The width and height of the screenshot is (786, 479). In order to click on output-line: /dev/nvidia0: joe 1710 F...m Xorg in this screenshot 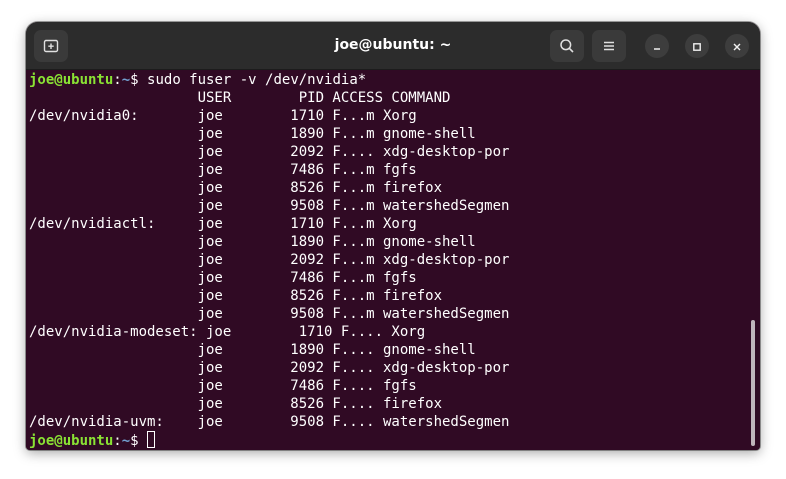, I will do `click(223, 116)`.